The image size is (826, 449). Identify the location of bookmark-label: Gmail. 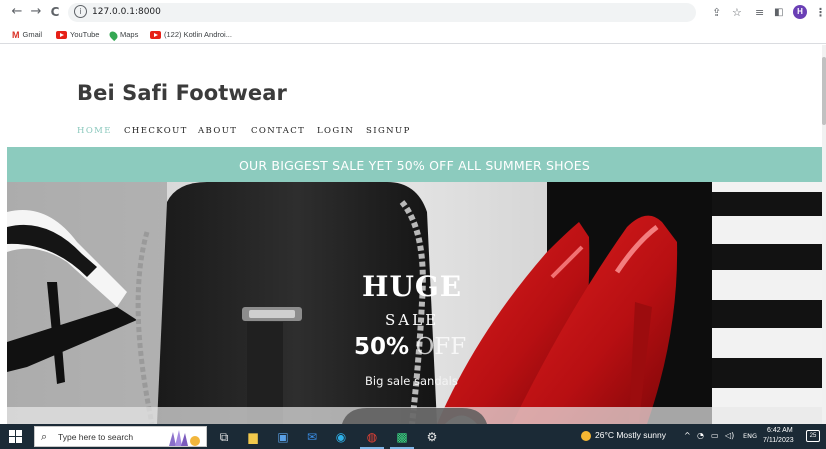
(32, 34).